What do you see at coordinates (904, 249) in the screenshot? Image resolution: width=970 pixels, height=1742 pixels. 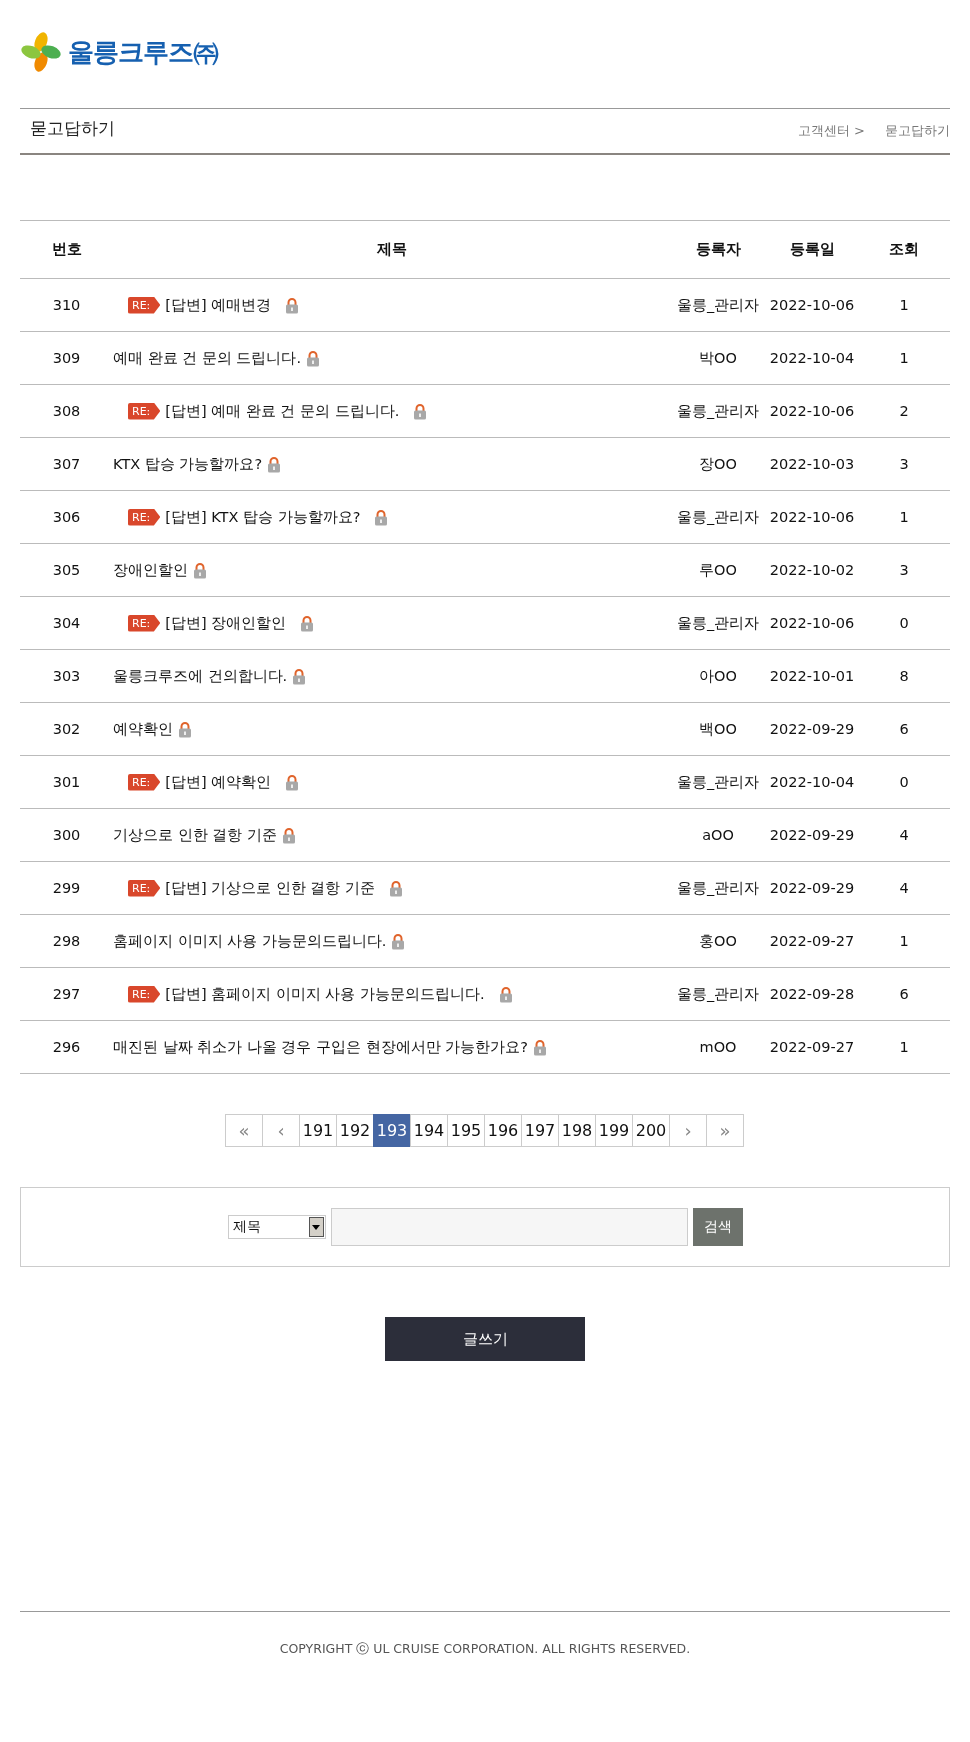 I see `column-header: 조회` at bounding box center [904, 249].